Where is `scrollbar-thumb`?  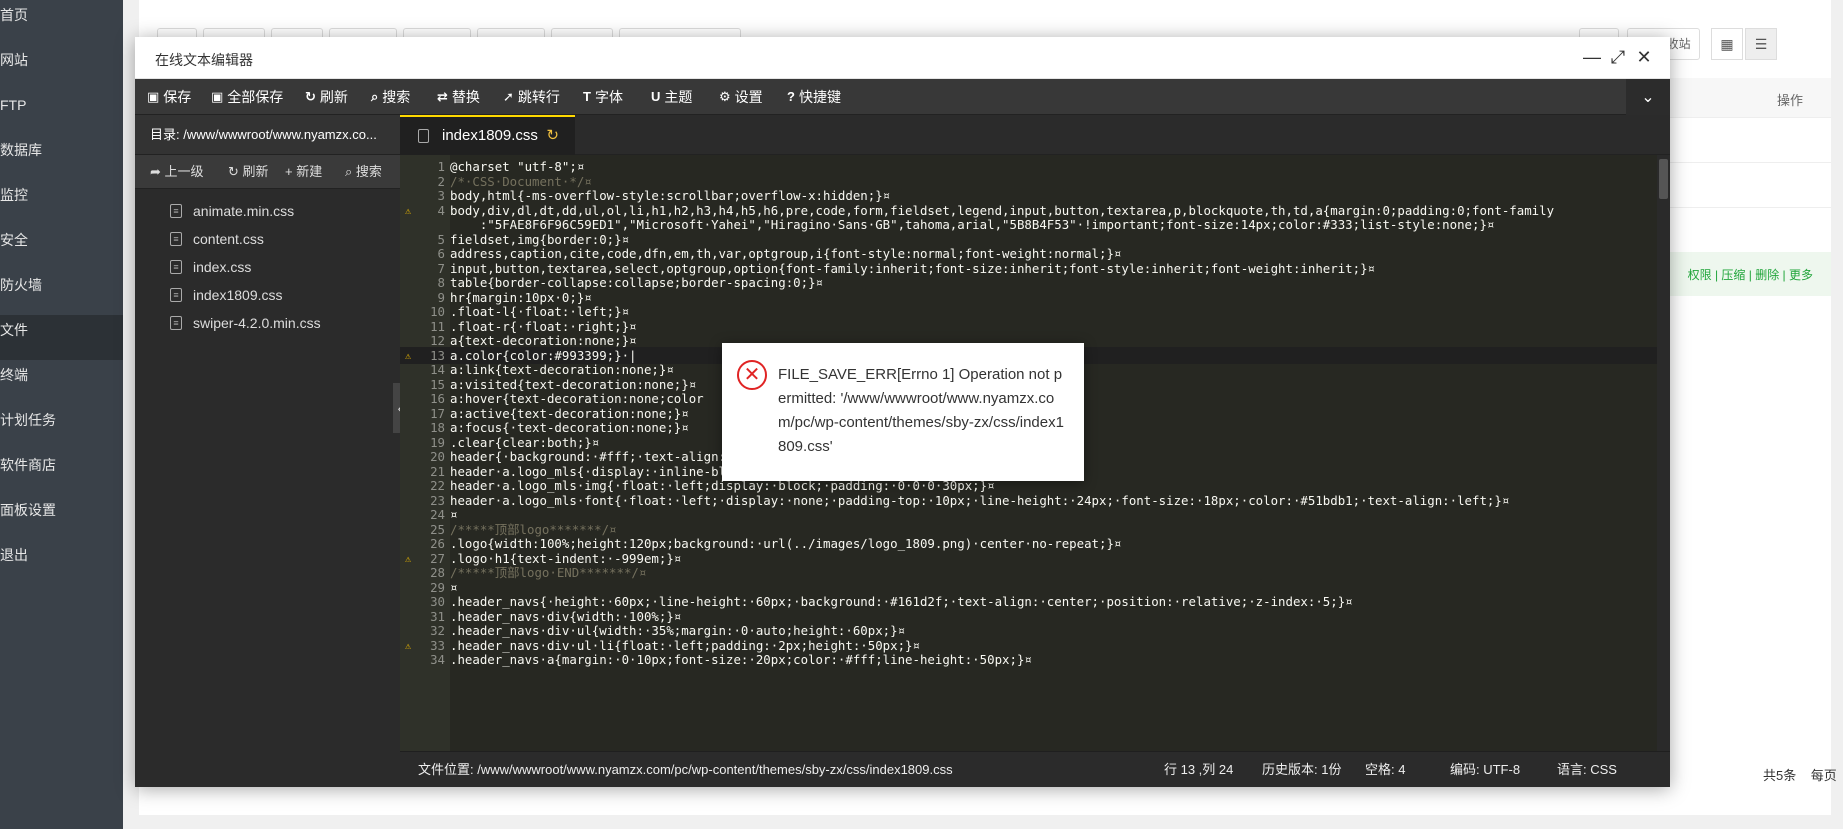
scrollbar-thumb is located at coordinates (1663, 179).